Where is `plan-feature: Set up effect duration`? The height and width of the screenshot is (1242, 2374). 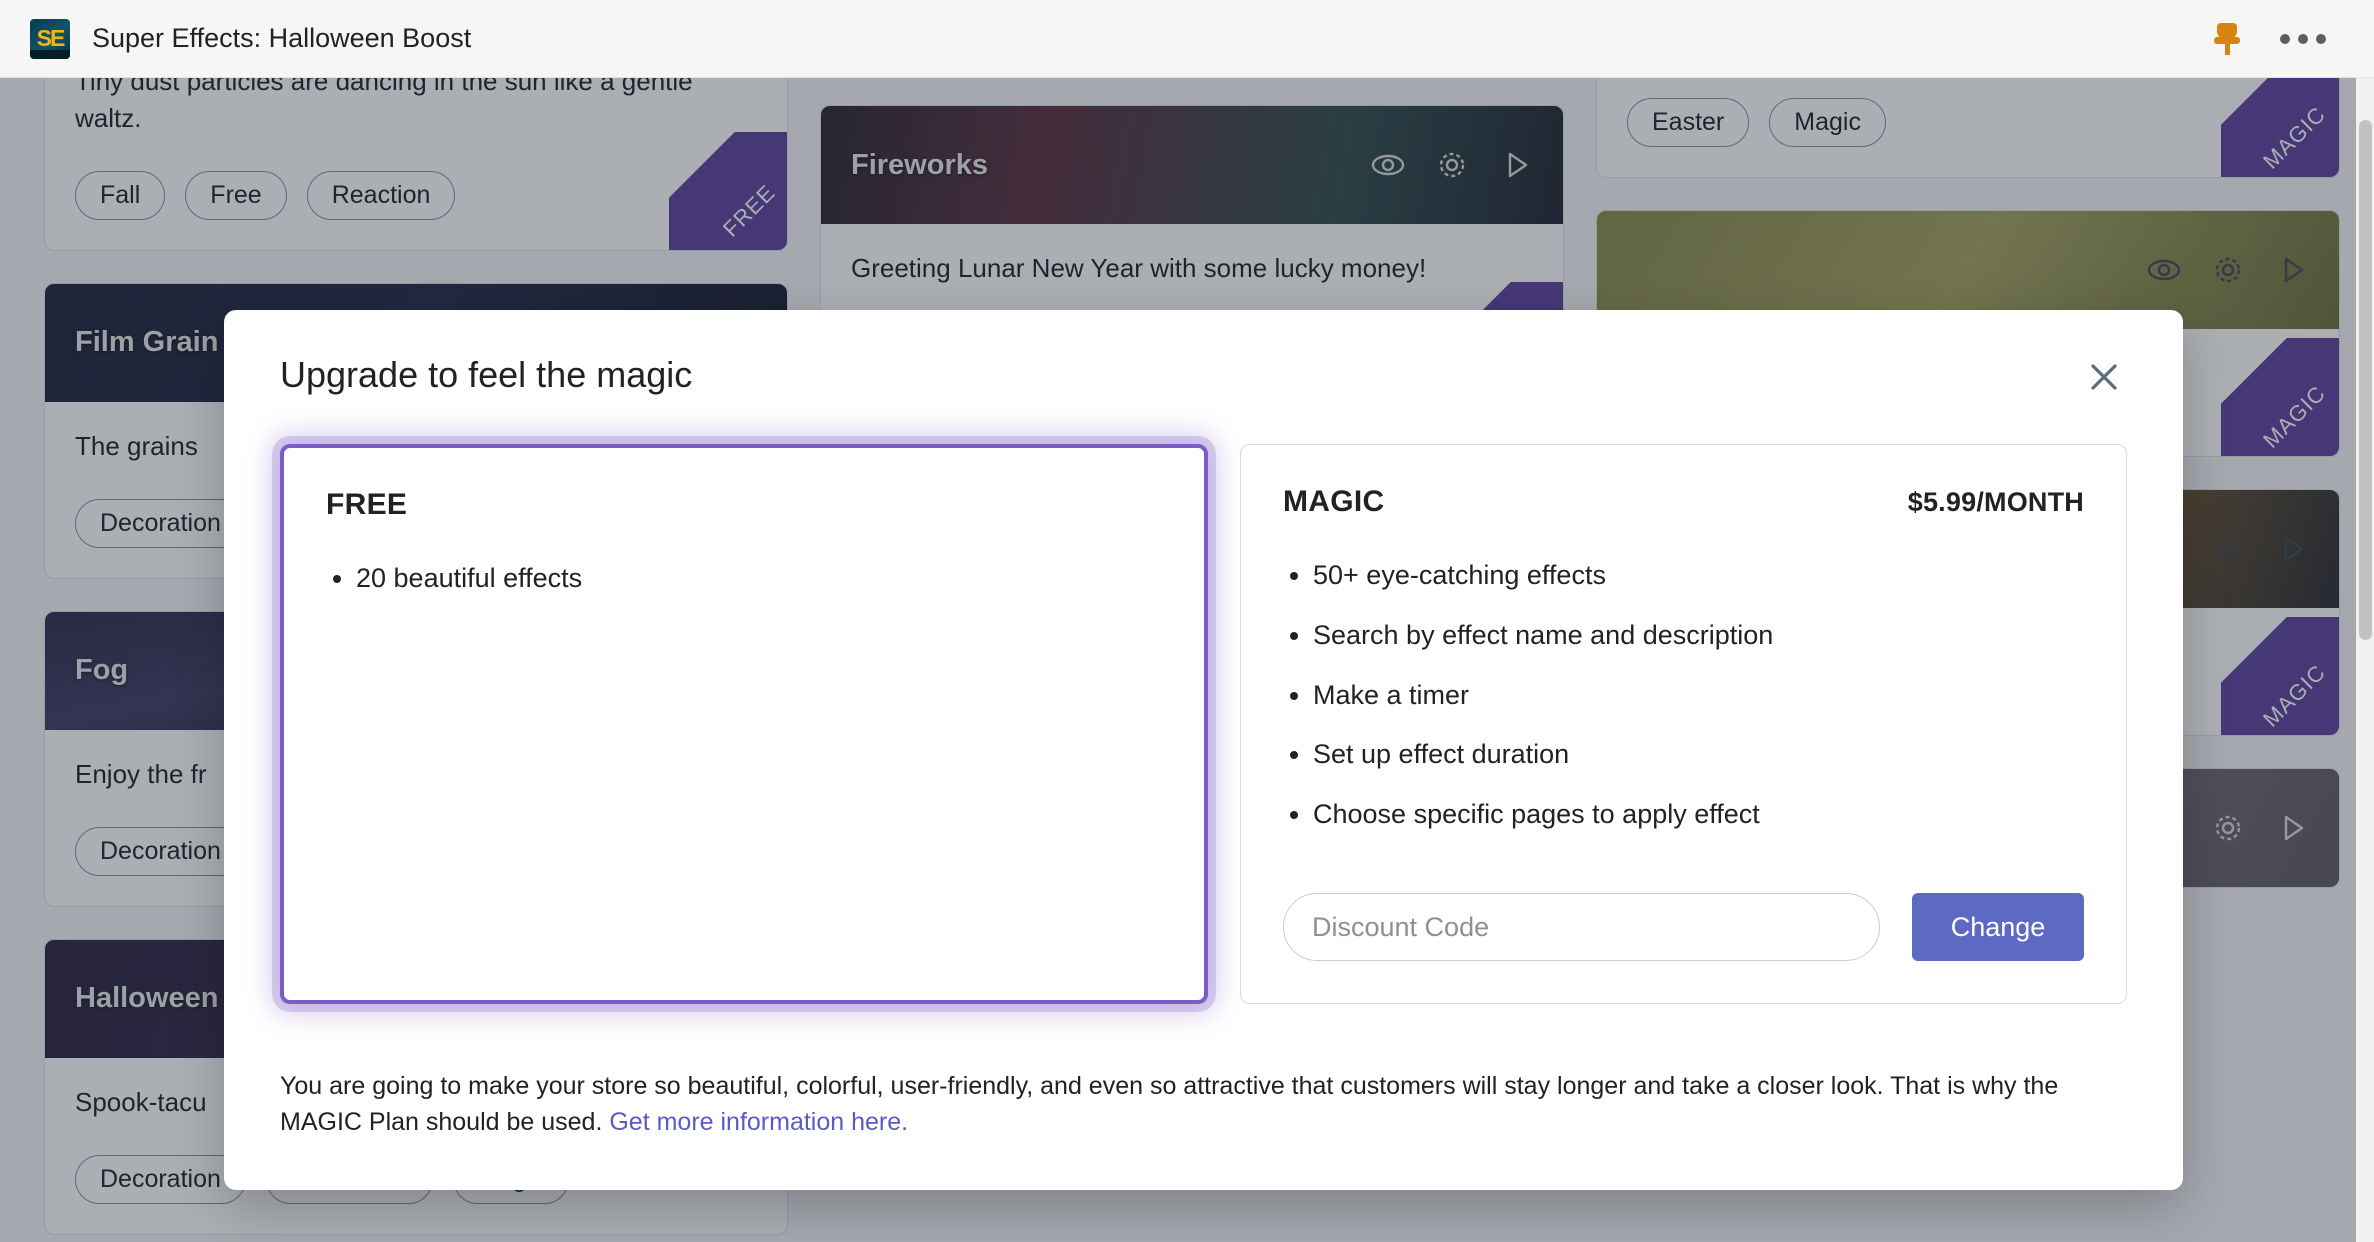 plan-feature: Set up effect duration is located at coordinates (1698, 755).